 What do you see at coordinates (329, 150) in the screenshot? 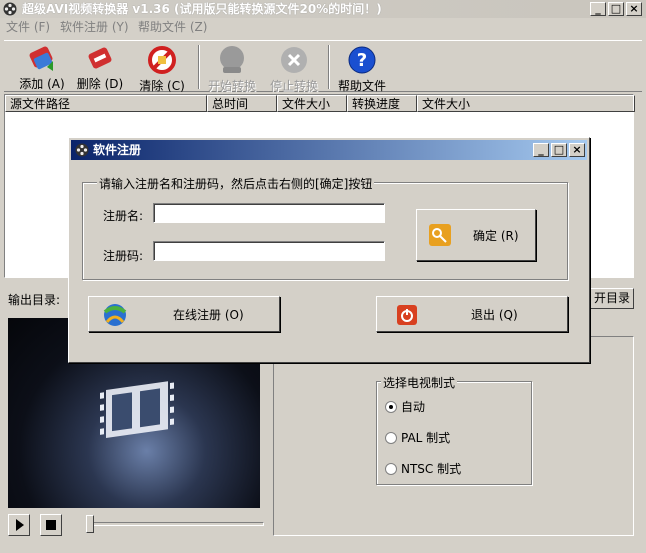
I see `dialog-title-bar: 软件注册 _ □ ×` at bounding box center [329, 150].